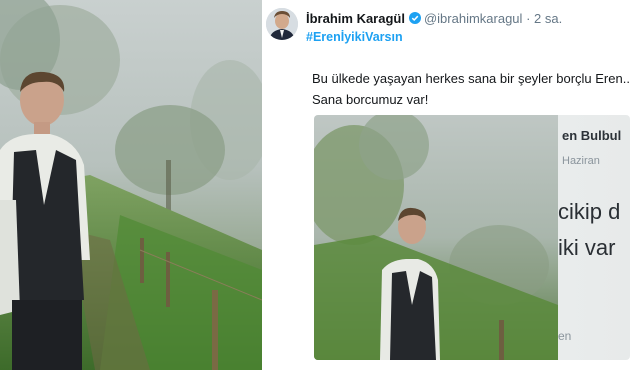 This screenshot has width=630, height=370. What do you see at coordinates (355, 18) in the screenshot?
I see `display-name: İbrahim Karagül` at bounding box center [355, 18].